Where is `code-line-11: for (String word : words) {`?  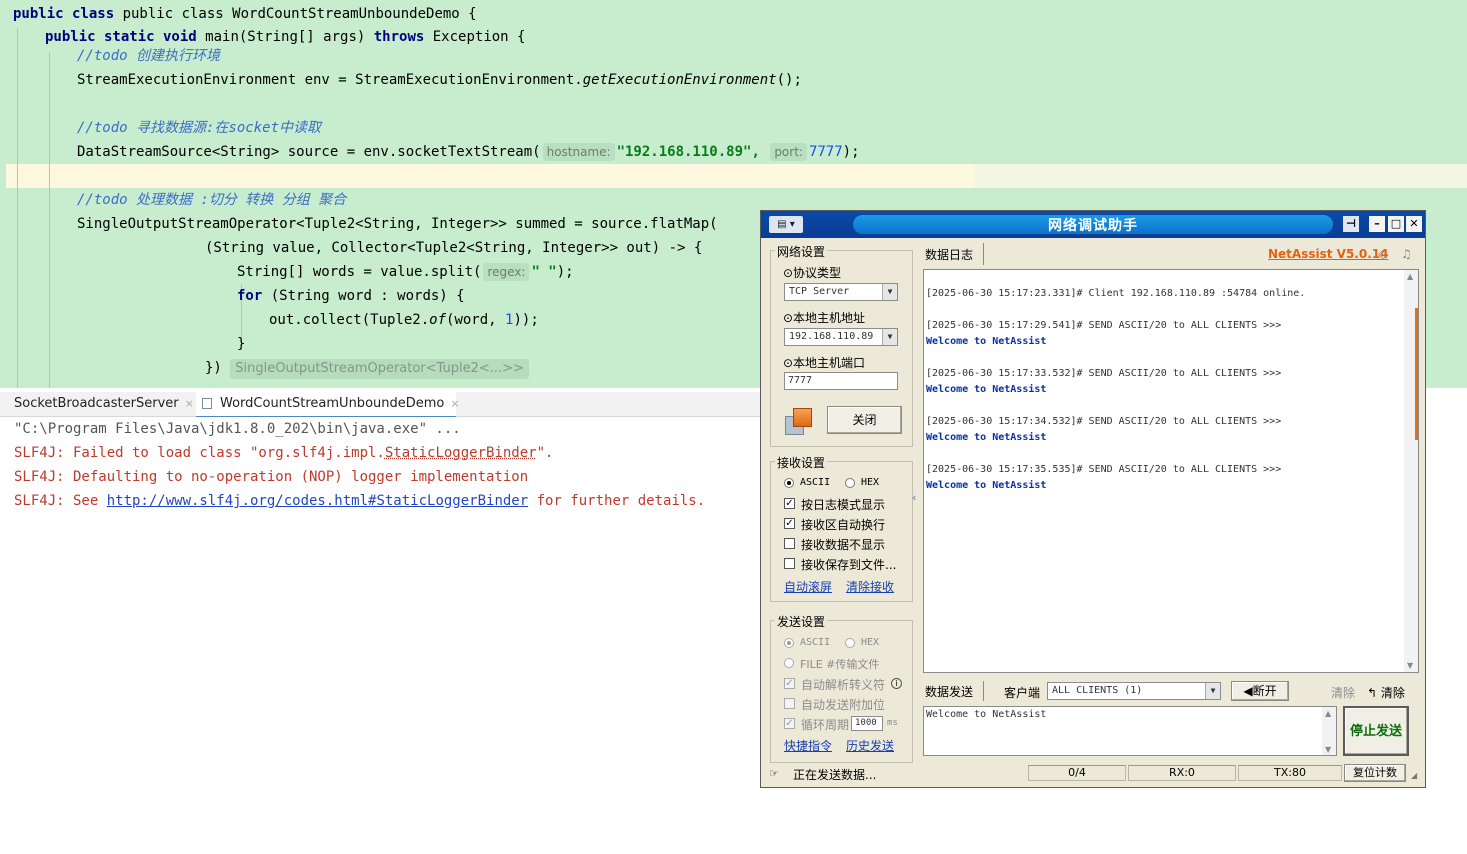 code-line-11: for (String word : words) { is located at coordinates (351, 296).